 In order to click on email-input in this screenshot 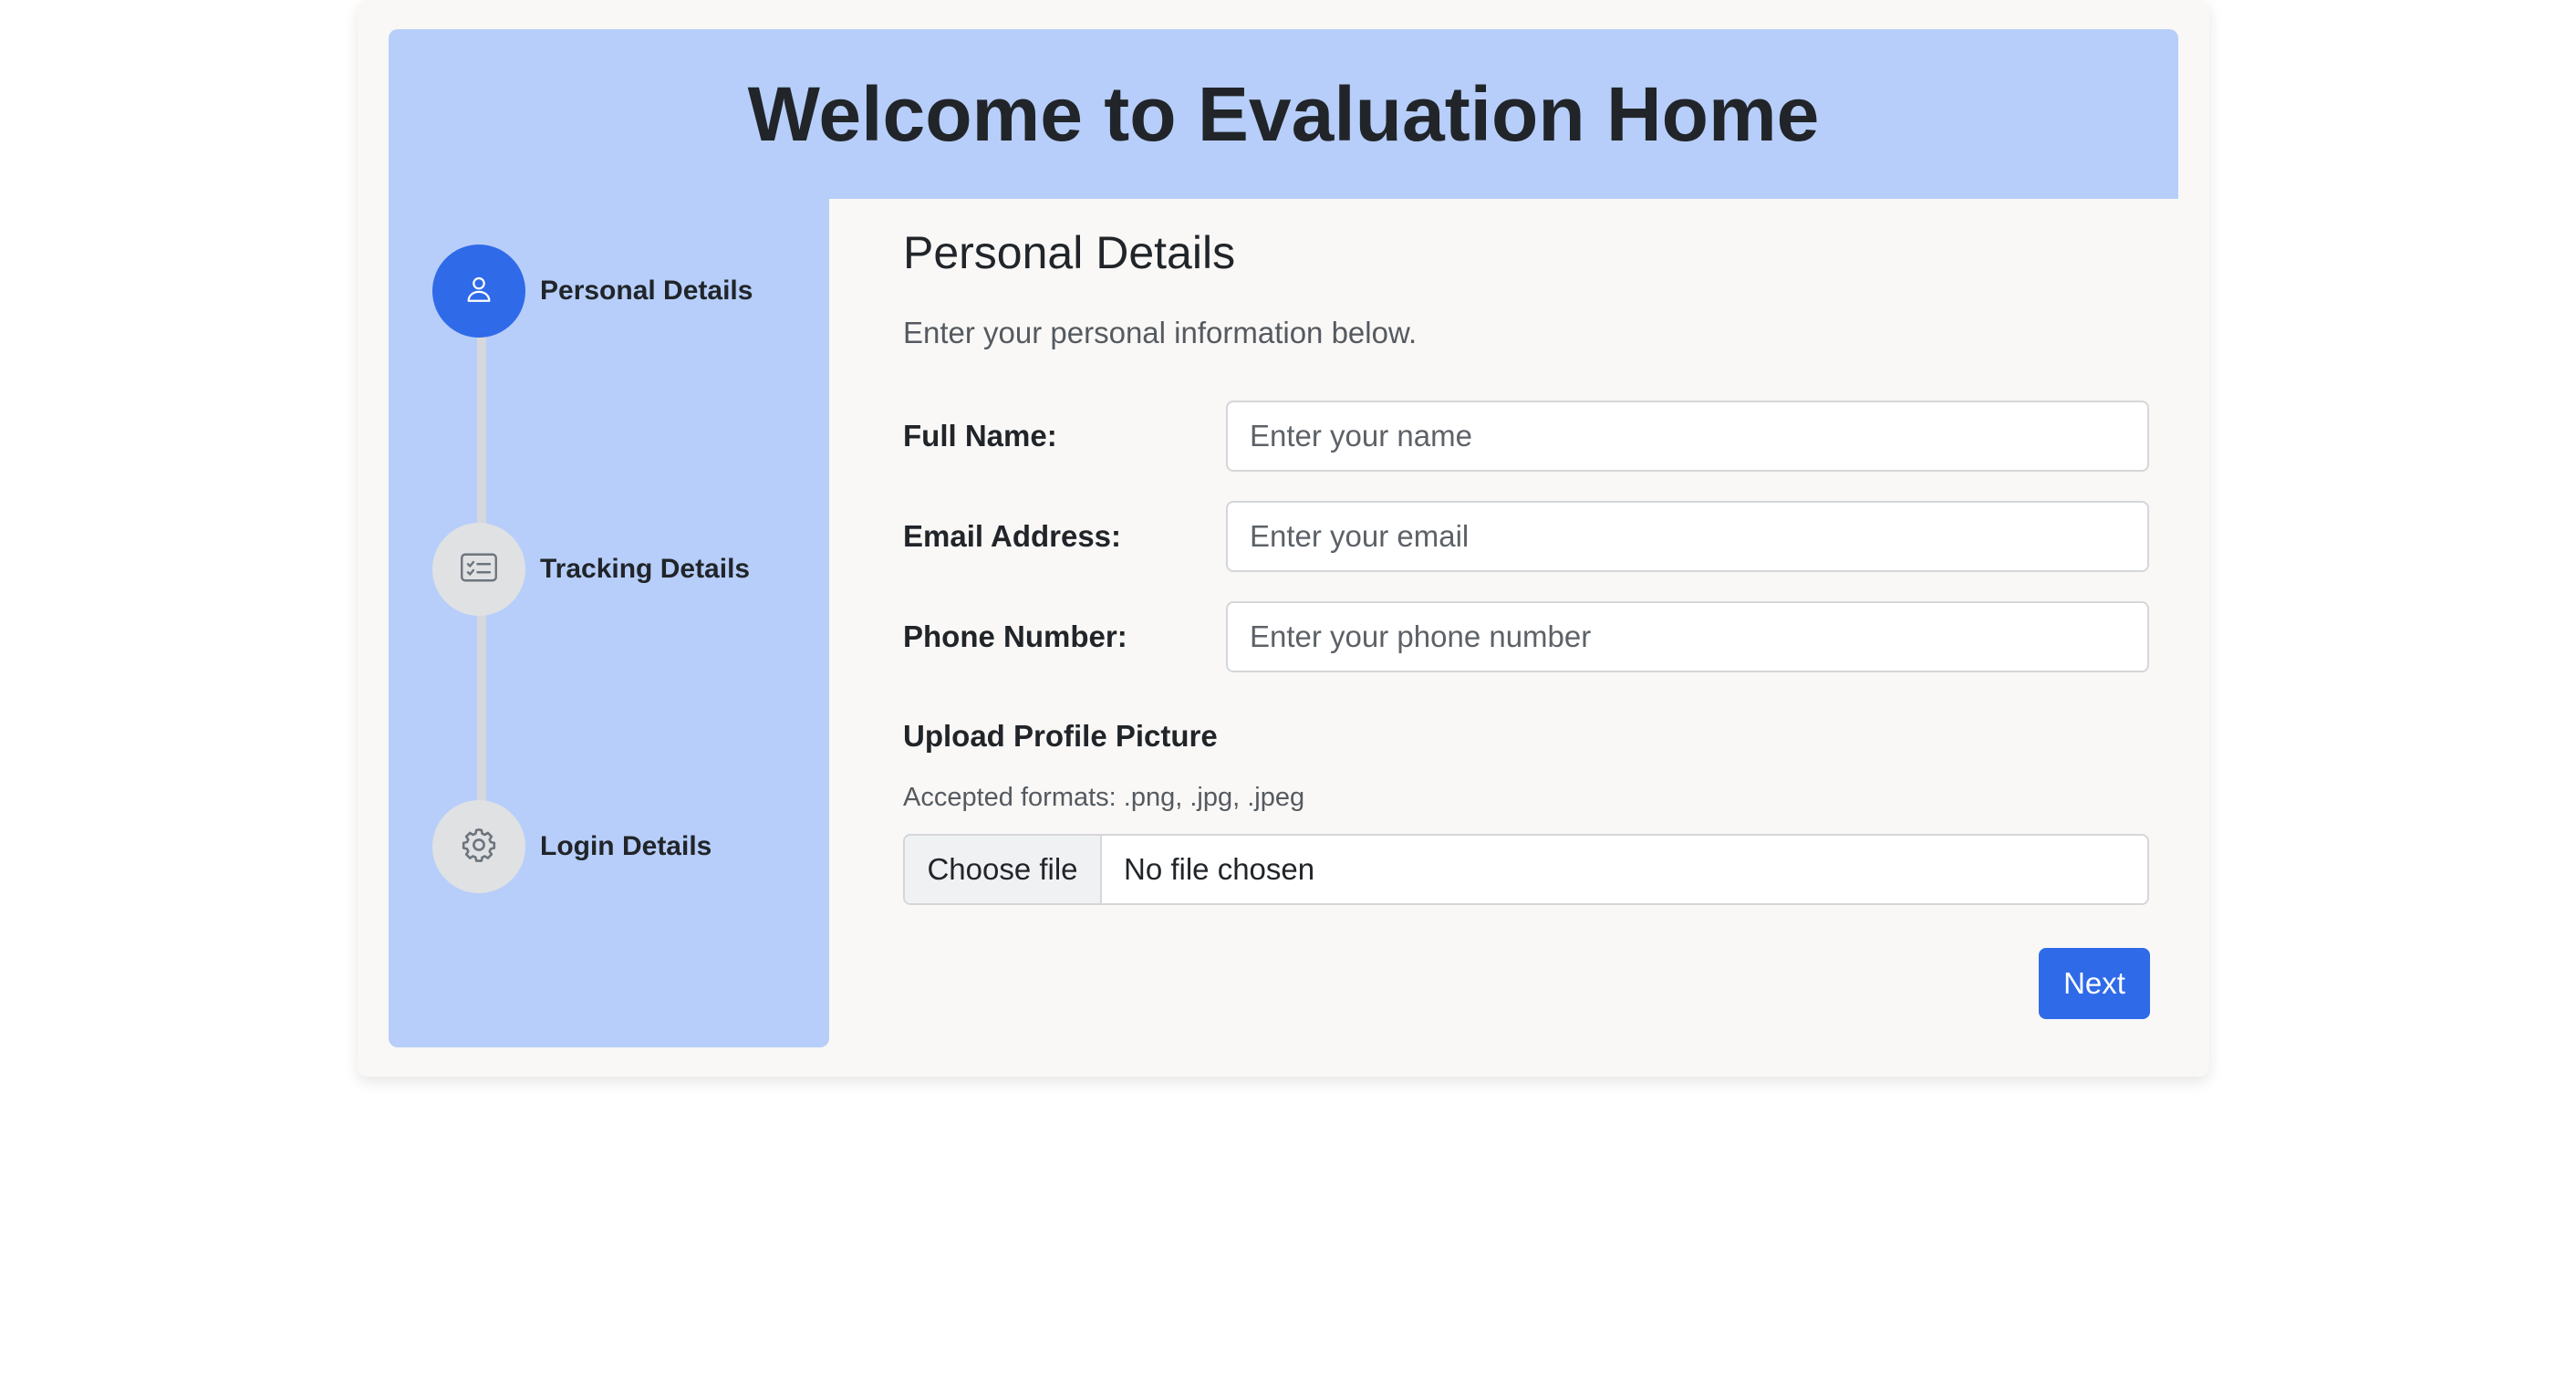, I will do `click(1687, 536)`.